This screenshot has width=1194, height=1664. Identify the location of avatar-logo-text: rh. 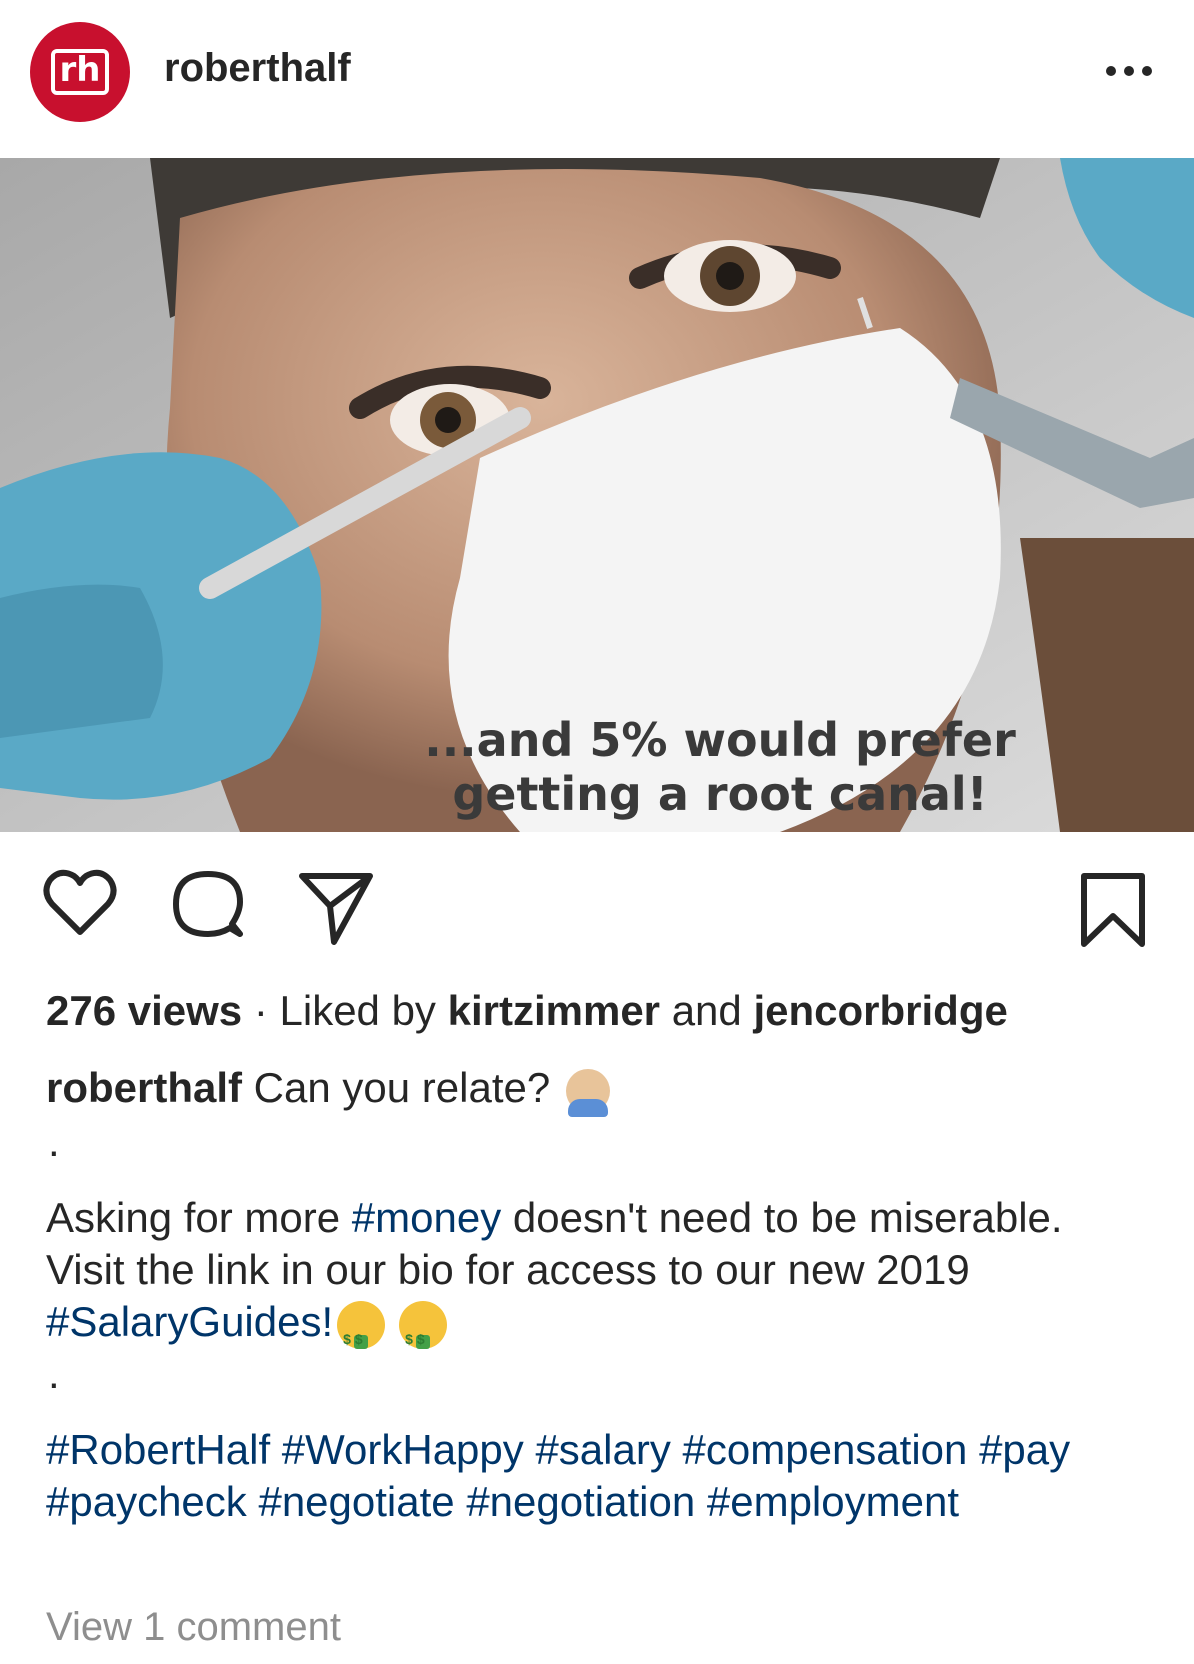
(80, 72).